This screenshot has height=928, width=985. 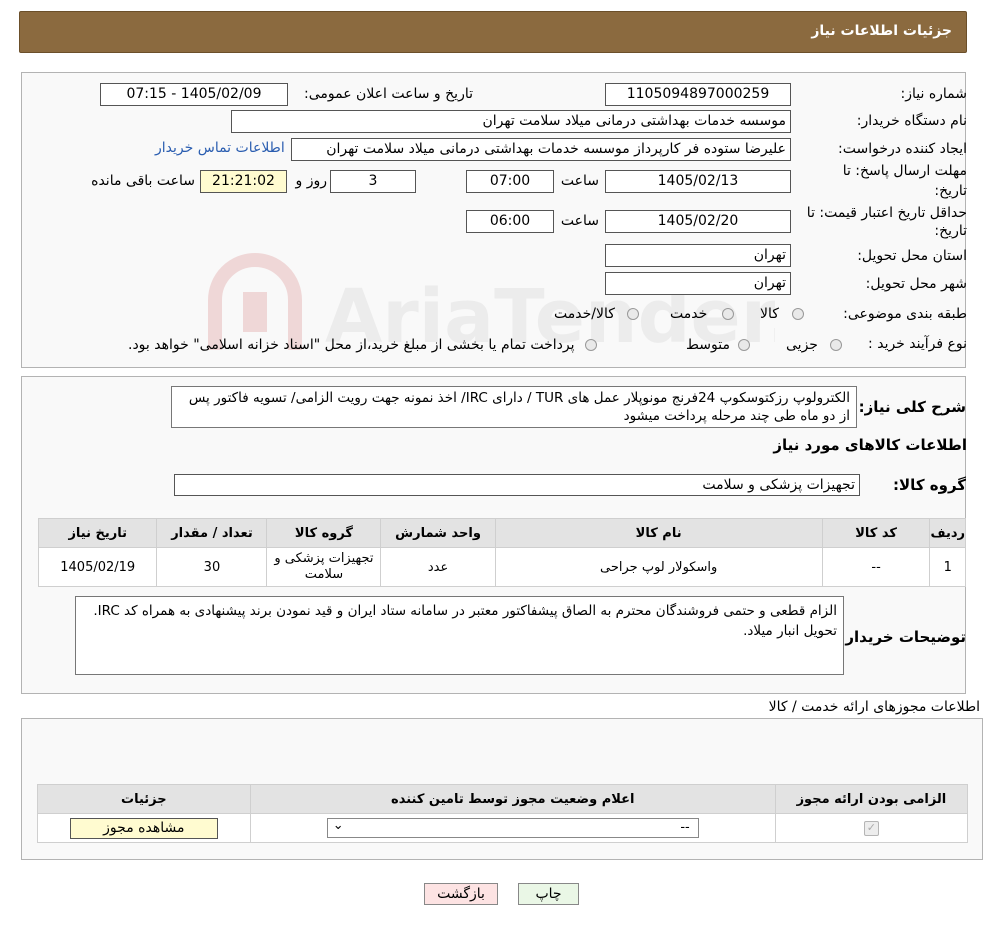 I want to click on category-radio-service, so click(x=728, y=314).